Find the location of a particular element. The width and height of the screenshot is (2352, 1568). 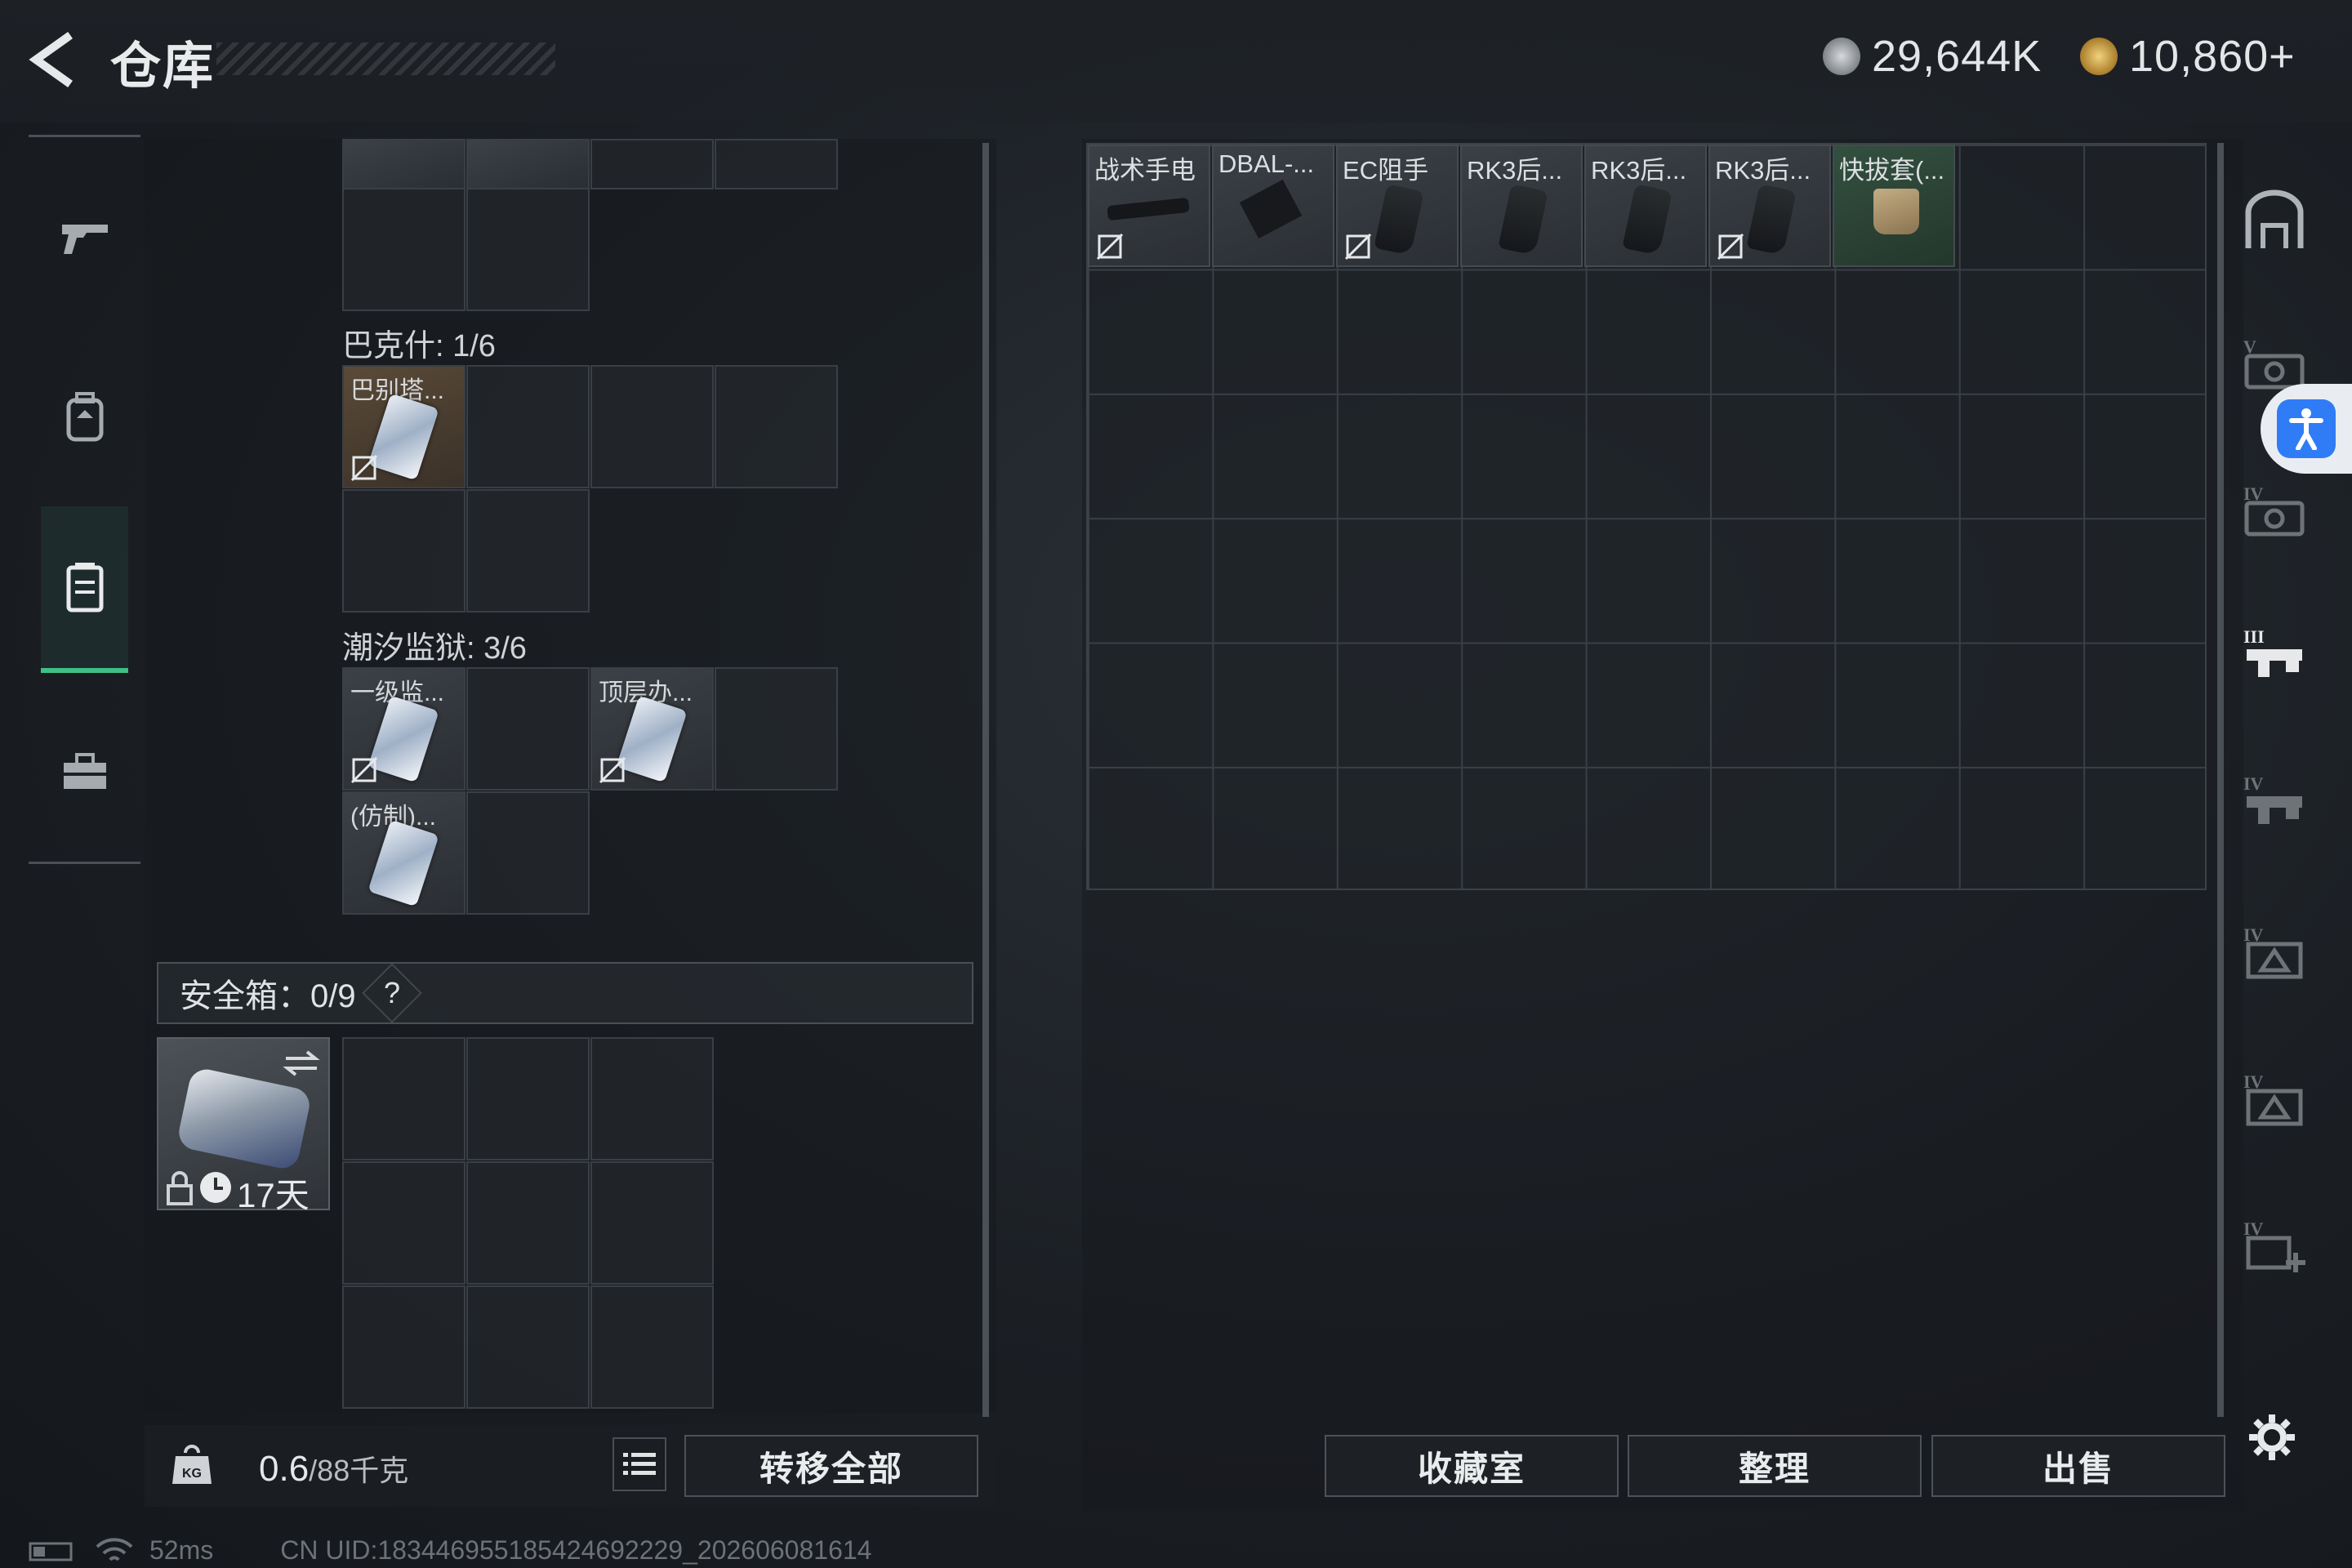

safe-container: 17天 is located at coordinates (243, 1125).